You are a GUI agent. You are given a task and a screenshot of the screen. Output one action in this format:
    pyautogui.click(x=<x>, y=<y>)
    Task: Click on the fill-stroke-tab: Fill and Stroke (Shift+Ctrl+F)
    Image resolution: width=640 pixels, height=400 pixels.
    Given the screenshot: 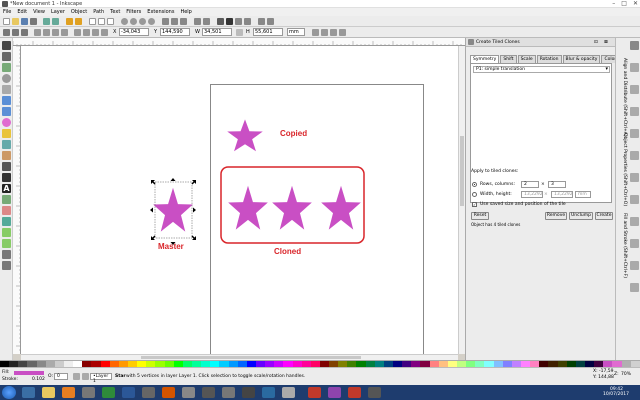 What is the action you would take?
    pyautogui.click(x=623, y=250)
    